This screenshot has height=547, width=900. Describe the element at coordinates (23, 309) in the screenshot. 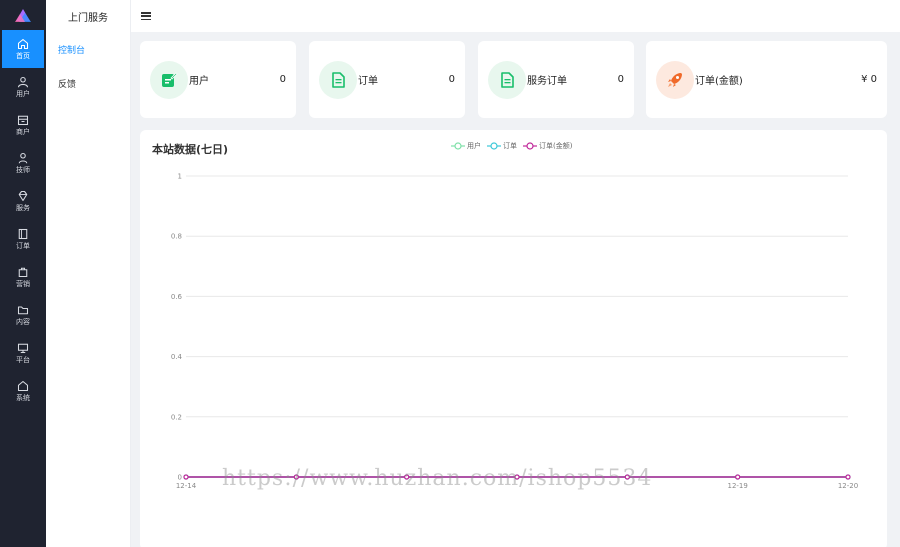

I see `folder-icon` at that location.